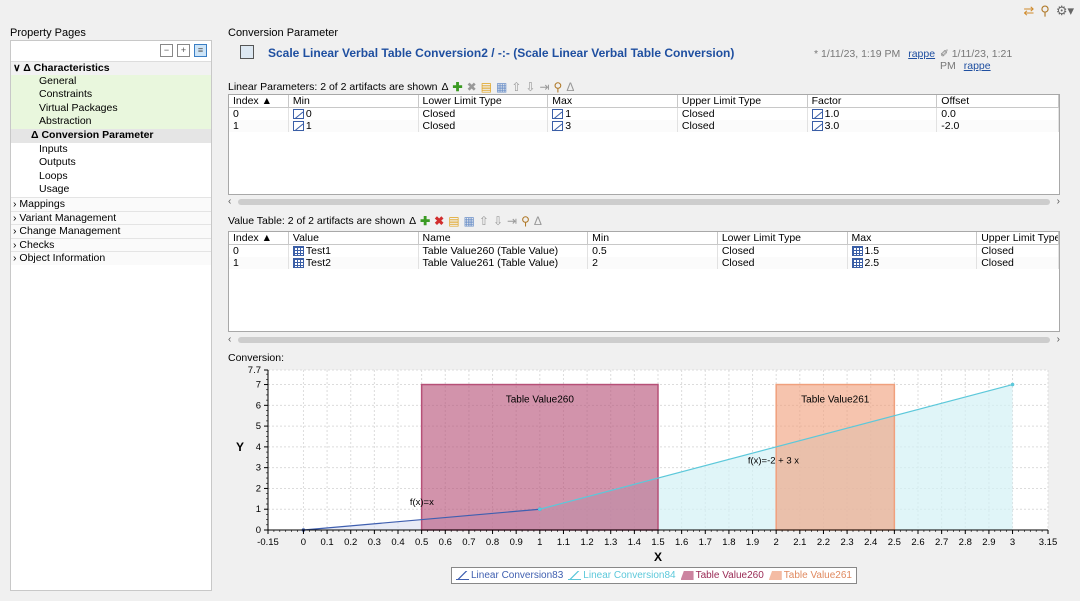  What do you see at coordinates (111, 244) in the screenshot?
I see `tree-item-checks: › Checks` at bounding box center [111, 244].